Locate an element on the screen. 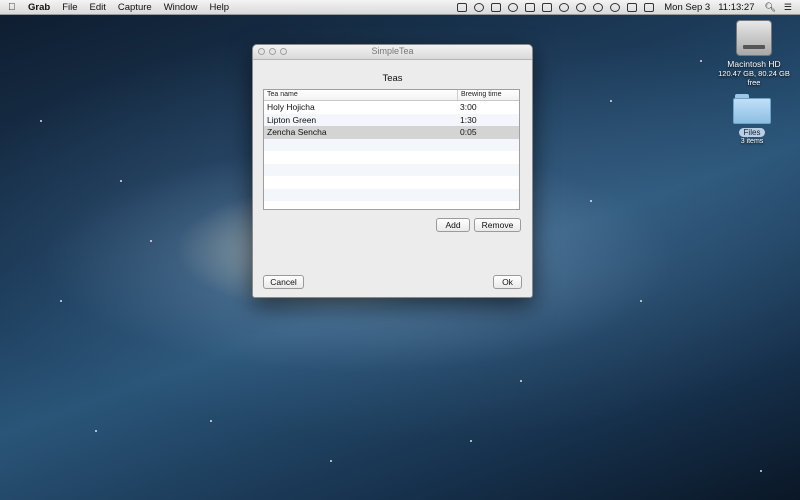  cancel-button: Cancel is located at coordinates (283, 282).